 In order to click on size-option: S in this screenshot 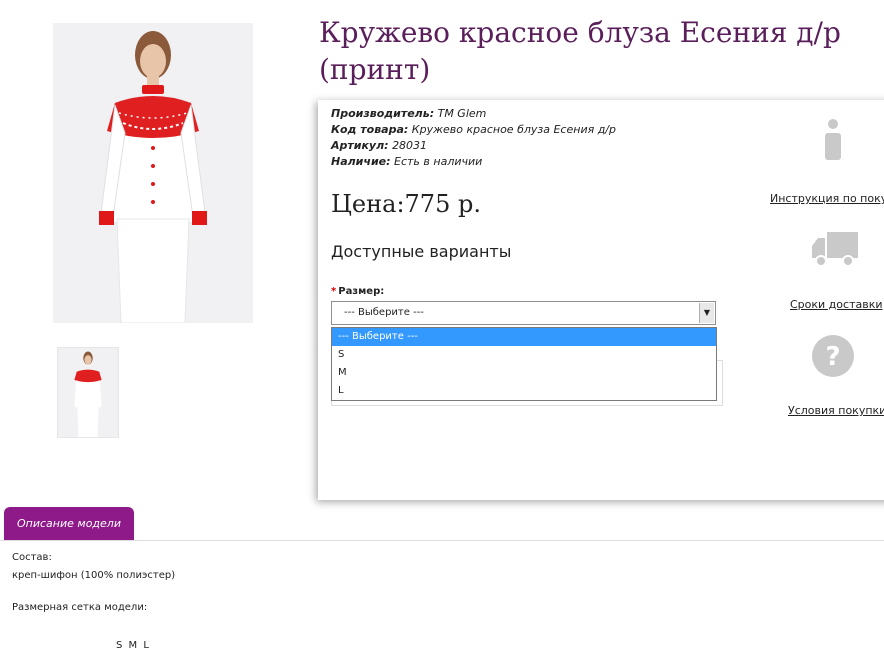, I will do `click(524, 355)`.